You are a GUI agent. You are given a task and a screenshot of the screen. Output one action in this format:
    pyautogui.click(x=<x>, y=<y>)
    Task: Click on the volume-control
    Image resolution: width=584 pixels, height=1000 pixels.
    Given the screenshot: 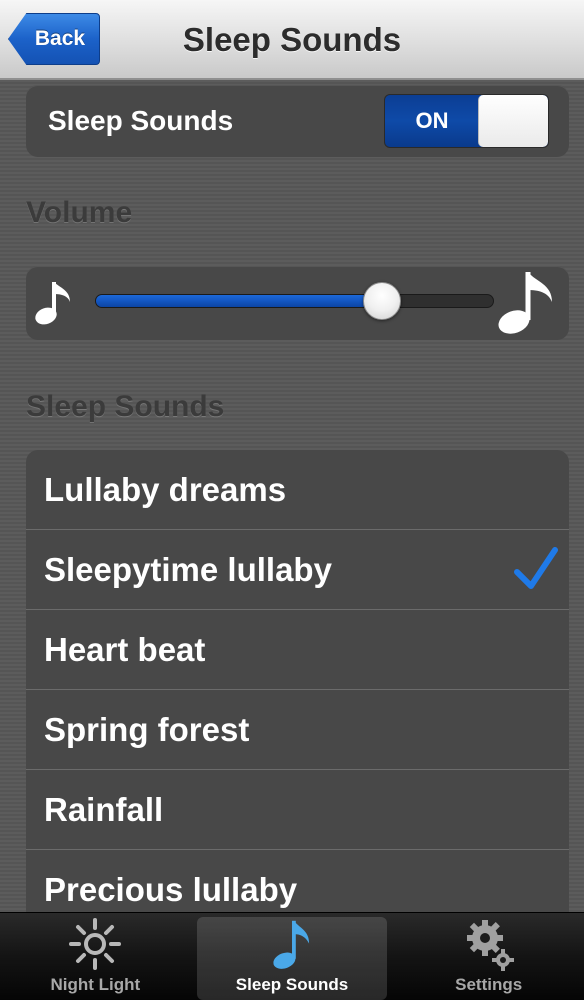 What is the action you would take?
    pyautogui.click(x=297, y=303)
    